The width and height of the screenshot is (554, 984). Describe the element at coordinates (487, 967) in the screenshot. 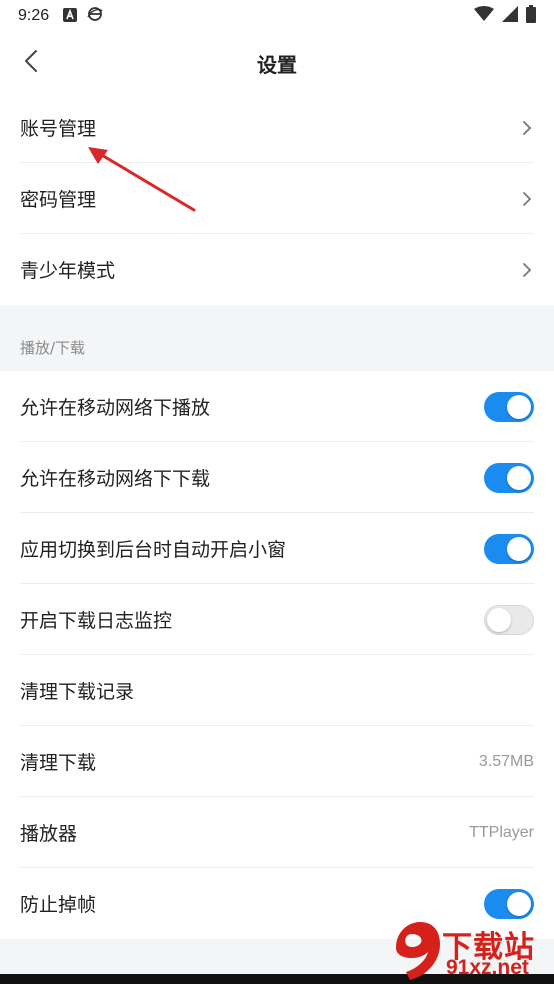

I see `watermark-domain: 91xz.net` at that location.